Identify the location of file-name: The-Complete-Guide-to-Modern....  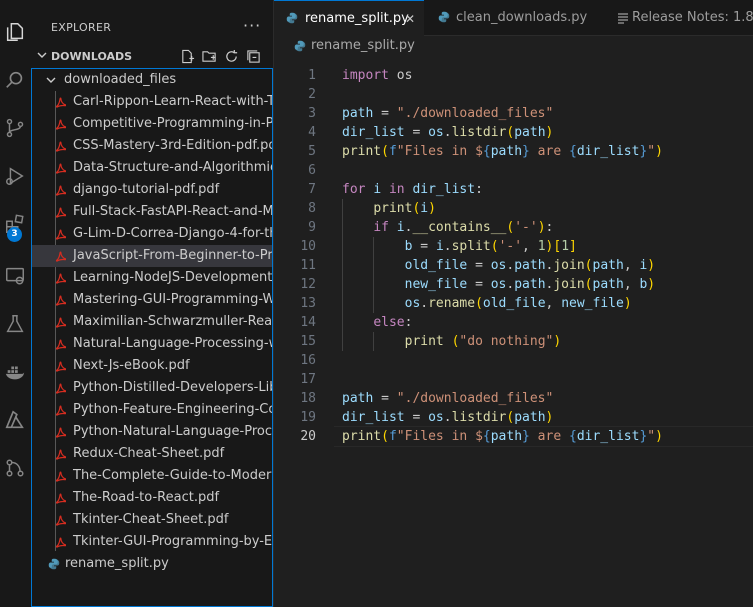
(172, 475).